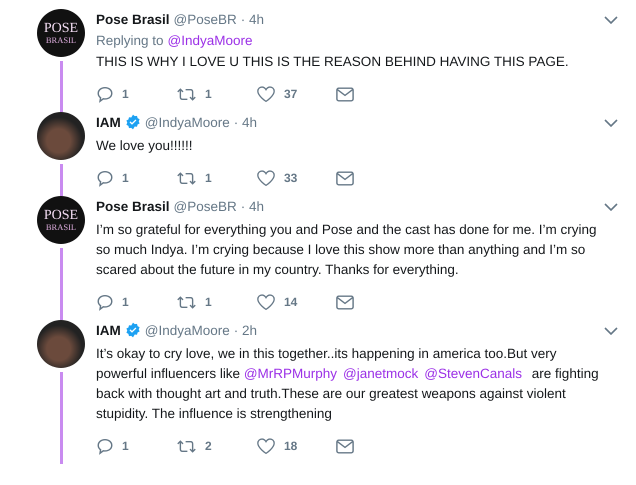  I want to click on like-count: 37, so click(291, 94).